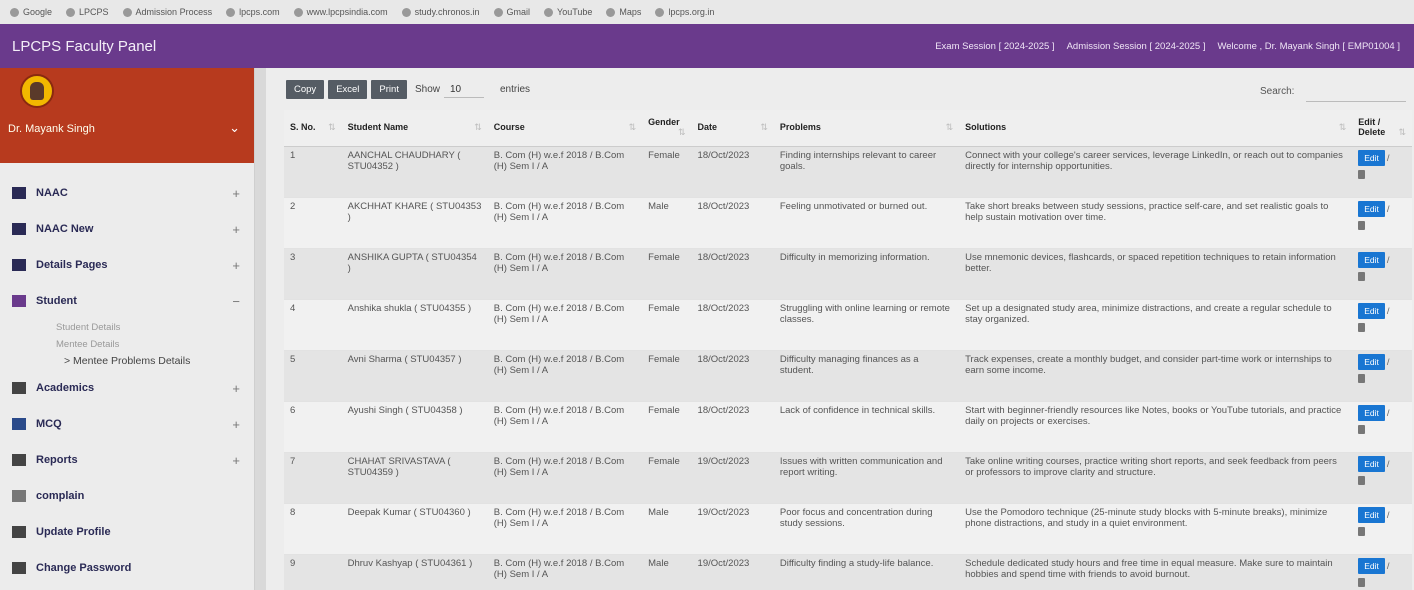 The image size is (1414, 590). Describe the element at coordinates (866, 128) in the screenshot. I see `column-header: Problems ⇅` at that location.